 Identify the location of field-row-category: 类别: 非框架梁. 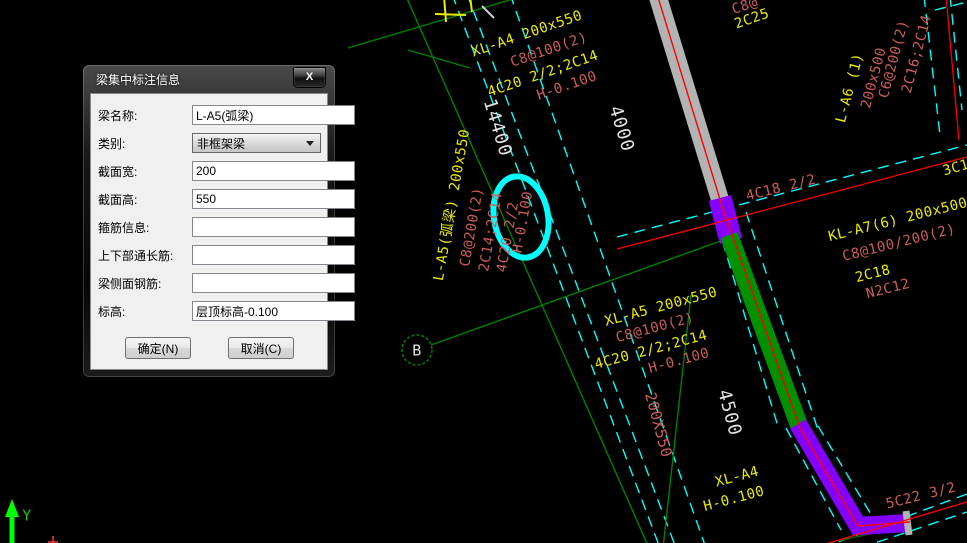
(209, 143).